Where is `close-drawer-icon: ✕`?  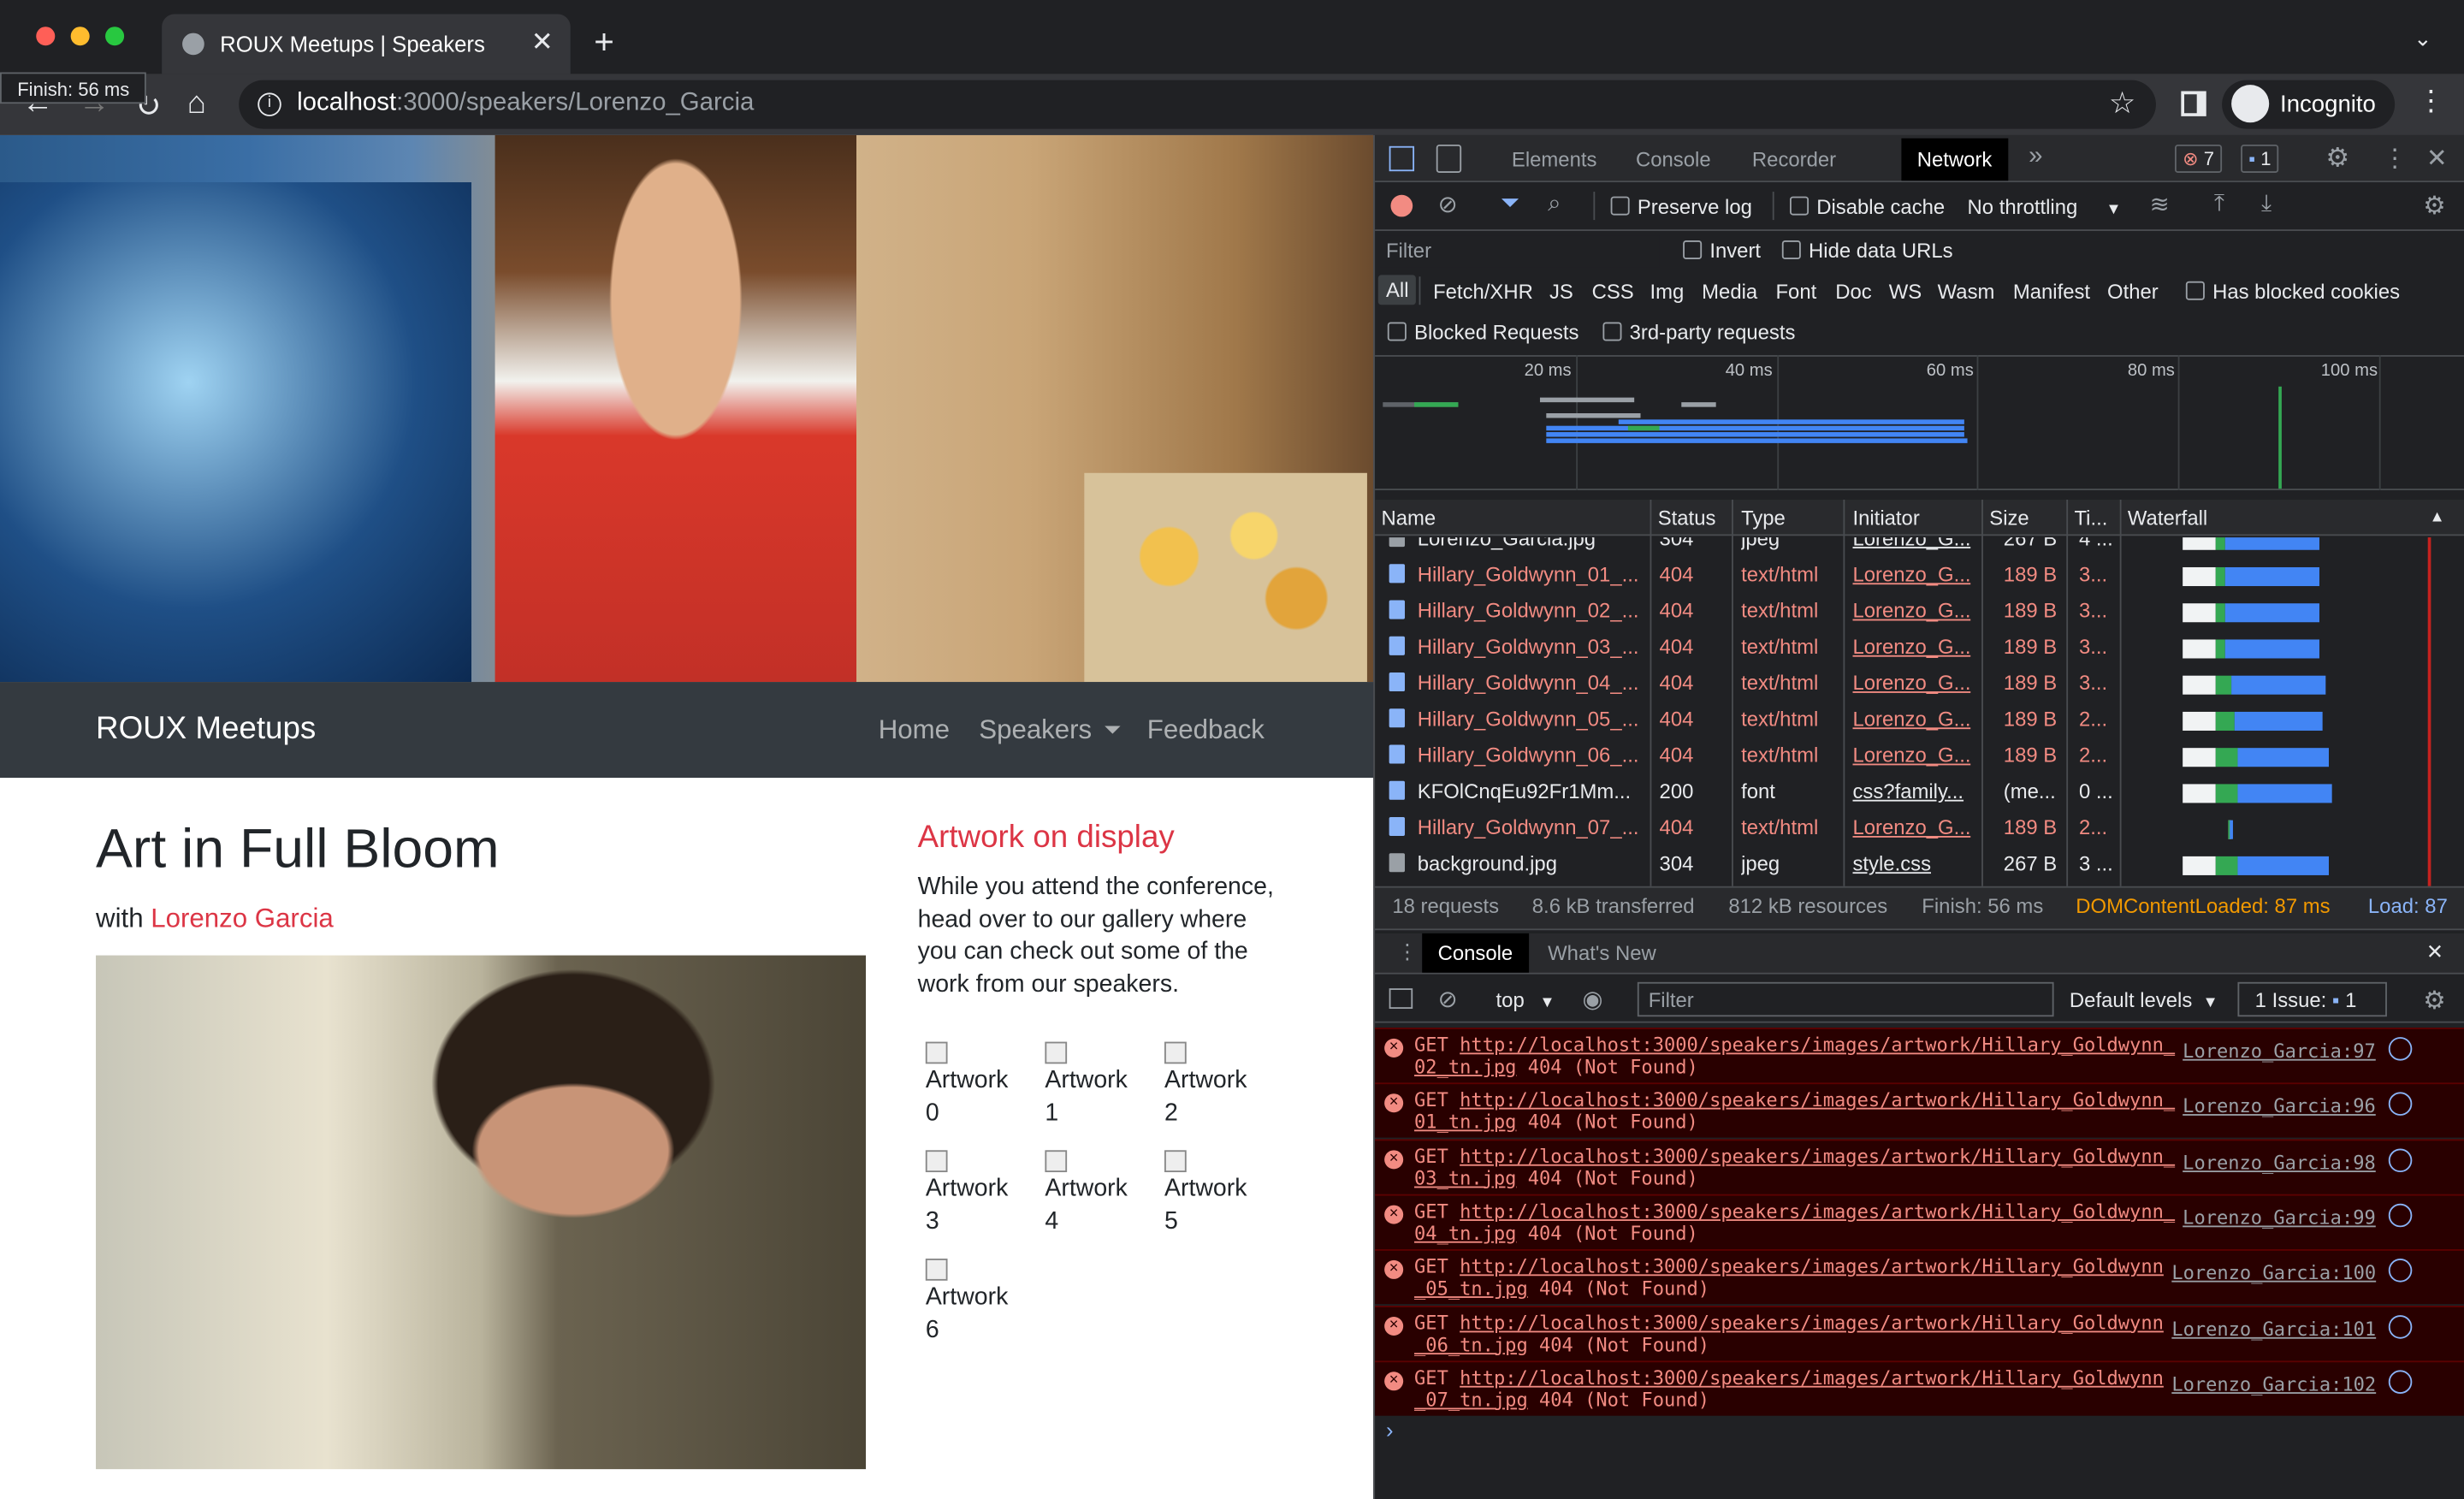
close-drawer-icon: ✕ is located at coordinates (2434, 951).